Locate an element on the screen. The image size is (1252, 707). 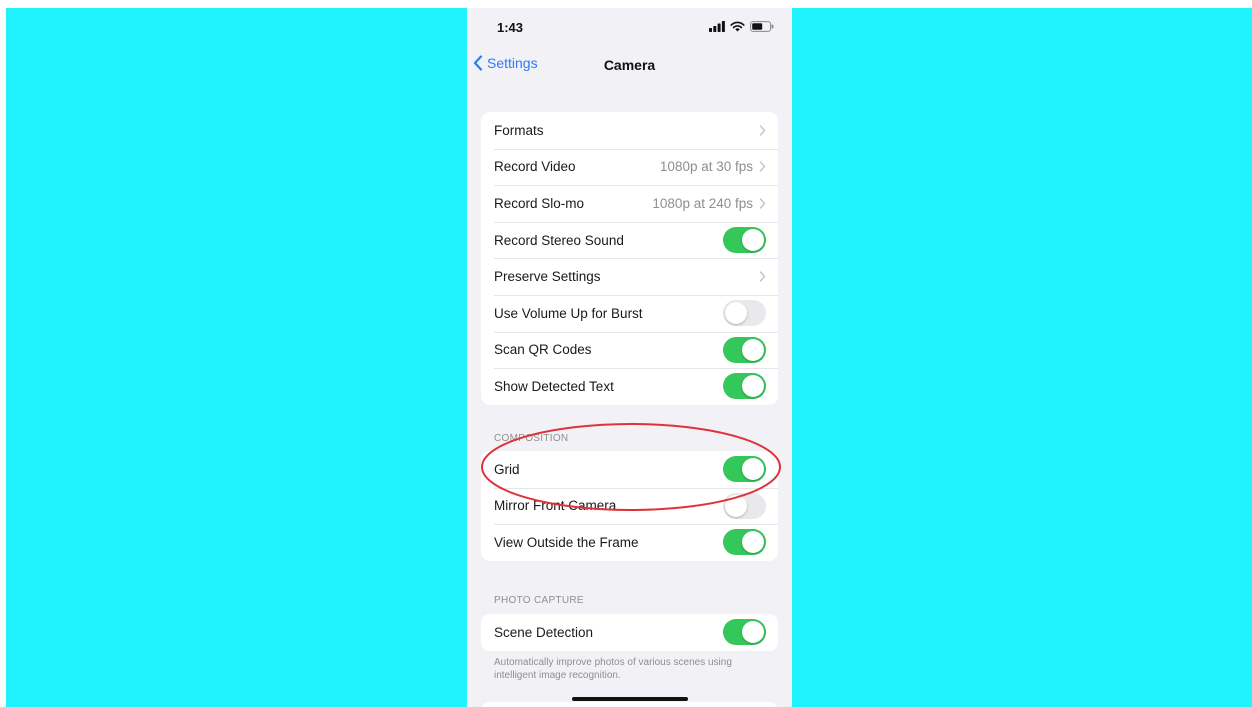
view-outside-frame-row: View Outside the Frame is located at coordinates (629, 542).